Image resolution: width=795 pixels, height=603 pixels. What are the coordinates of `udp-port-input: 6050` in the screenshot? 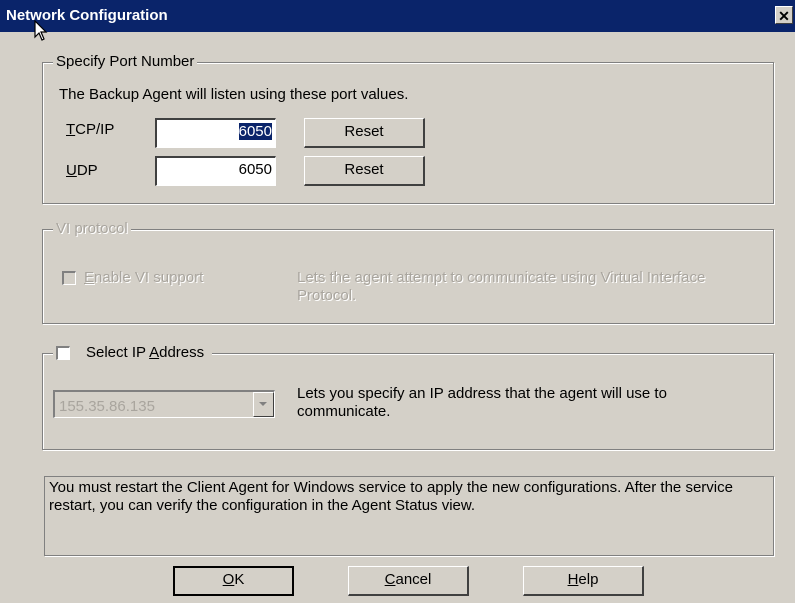 It's located at (215, 171).